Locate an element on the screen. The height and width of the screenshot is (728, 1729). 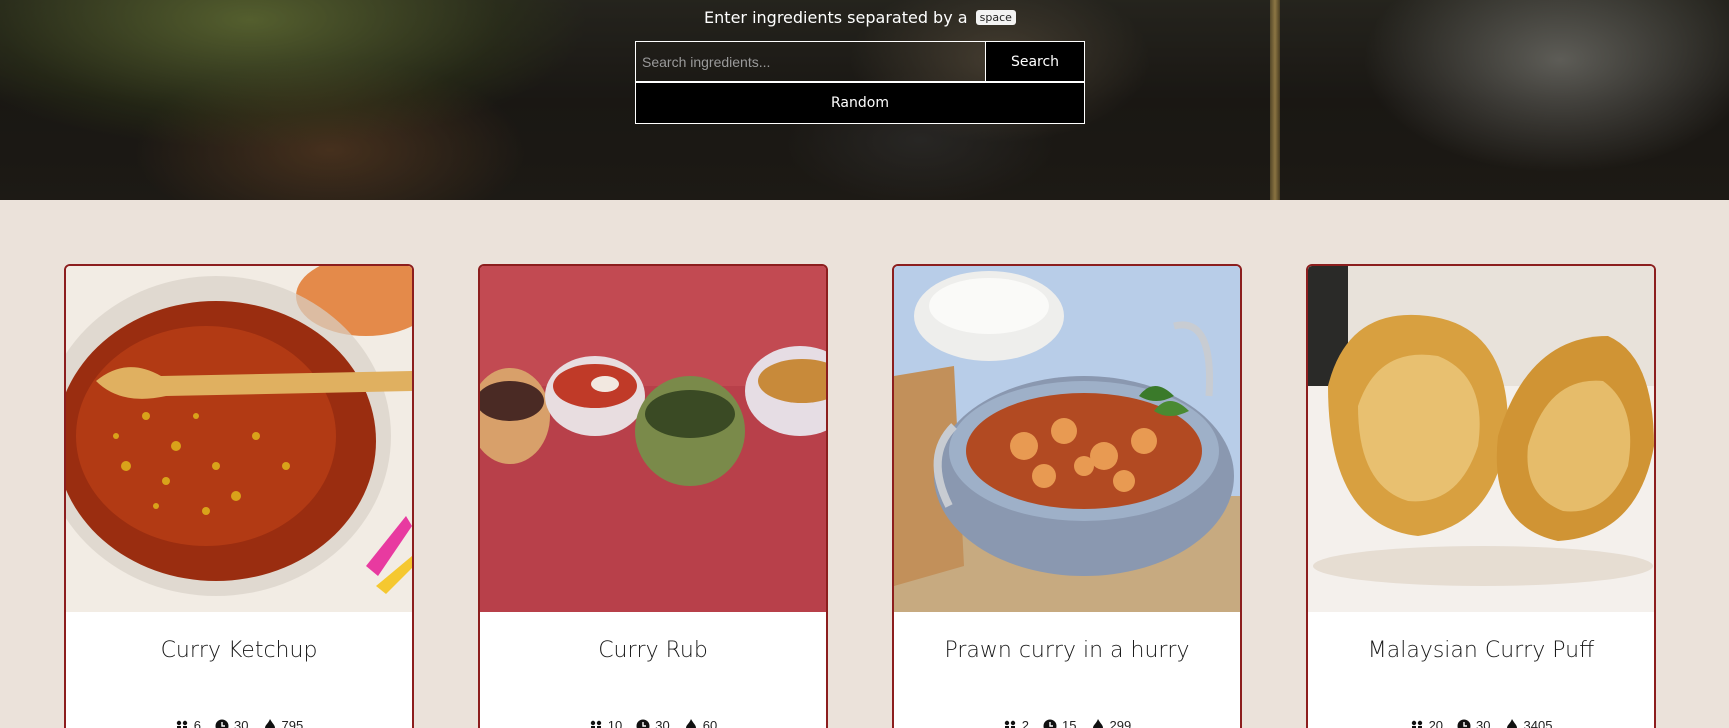
recipe-meta: 20 30 3405 is located at coordinates (1481, 723).